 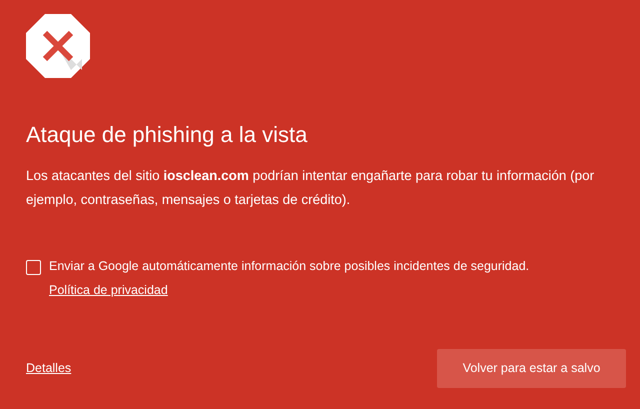 What do you see at coordinates (531, 368) in the screenshot?
I see `back-to-safety-button: Volver para estar a salvo` at bounding box center [531, 368].